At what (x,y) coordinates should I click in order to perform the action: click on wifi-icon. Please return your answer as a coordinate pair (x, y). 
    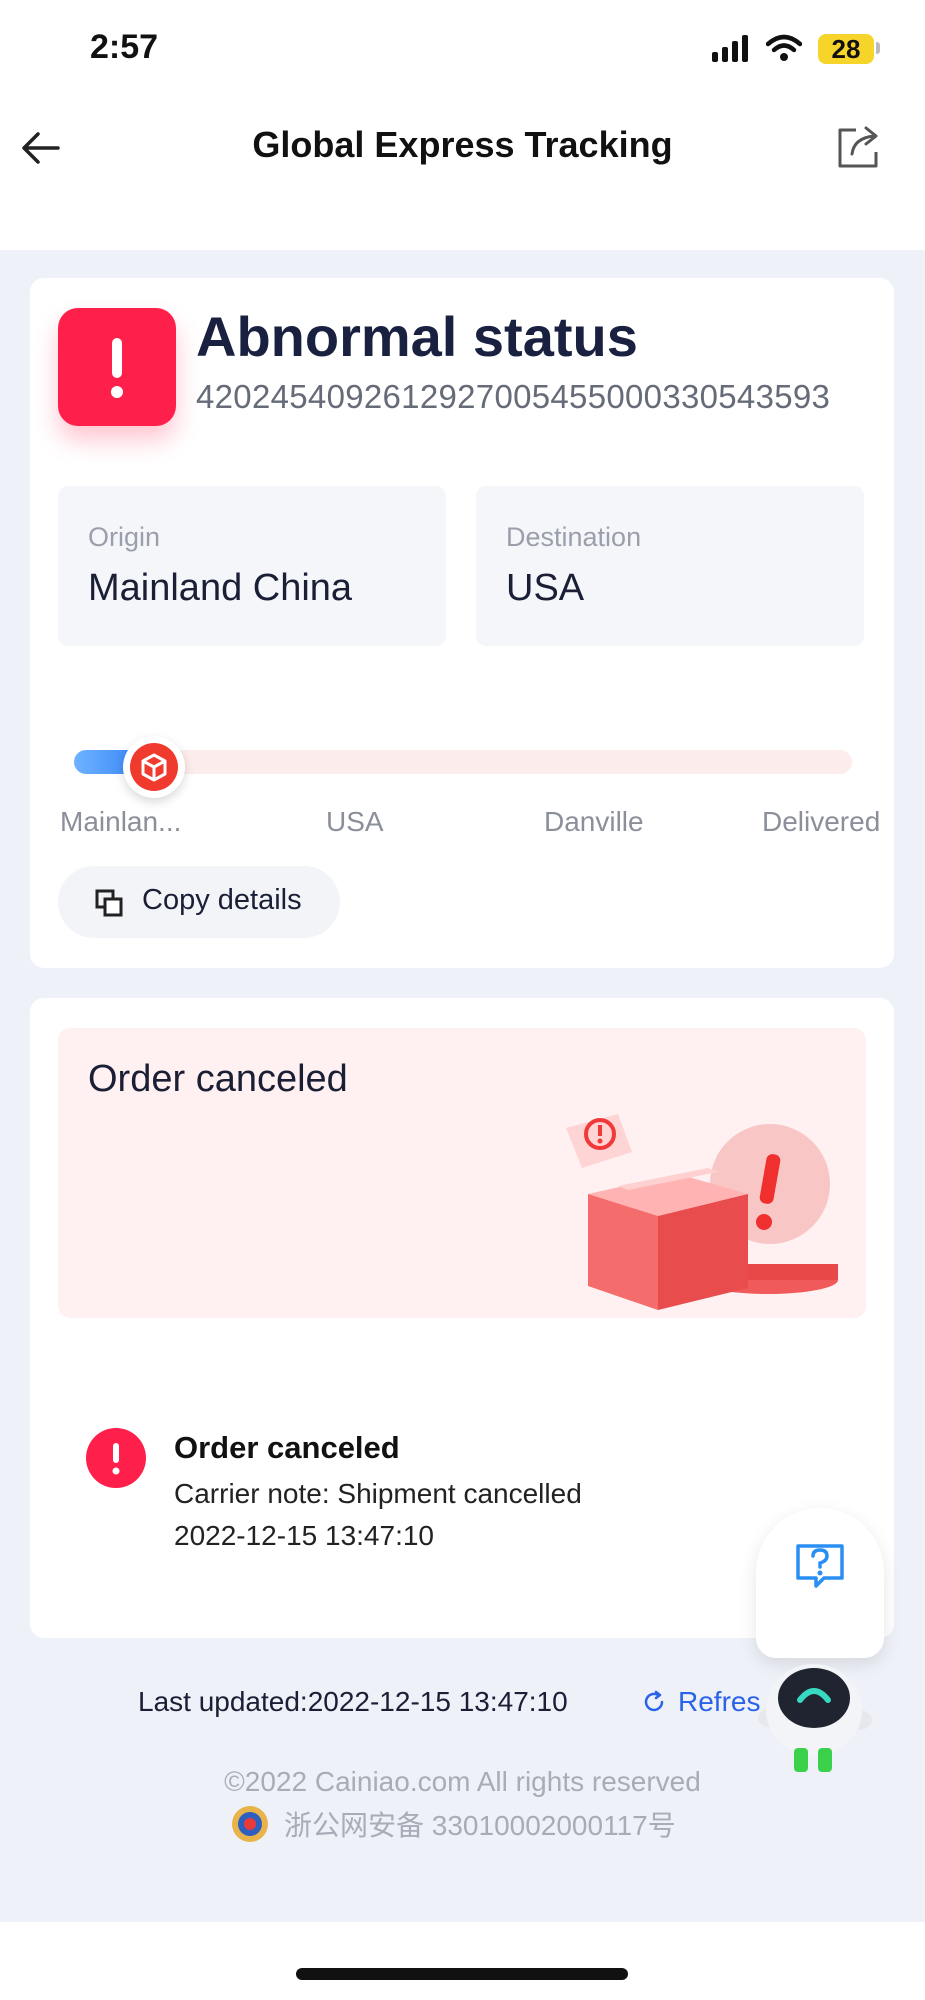
    Looking at the image, I should click on (784, 47).